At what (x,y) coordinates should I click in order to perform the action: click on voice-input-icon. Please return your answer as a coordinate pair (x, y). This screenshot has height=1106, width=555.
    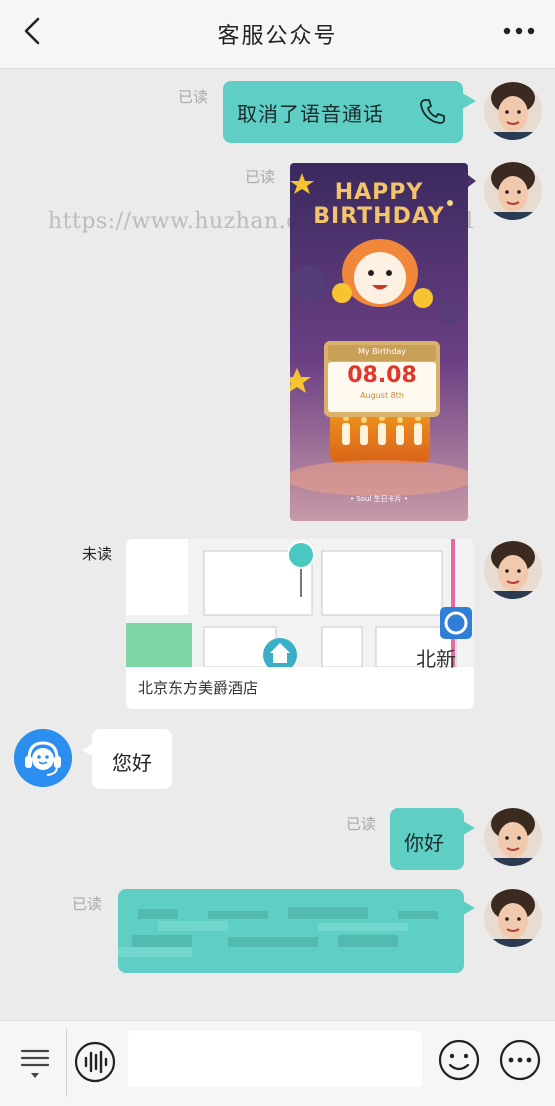
    Looking at the image, I should click on (95, 1062).